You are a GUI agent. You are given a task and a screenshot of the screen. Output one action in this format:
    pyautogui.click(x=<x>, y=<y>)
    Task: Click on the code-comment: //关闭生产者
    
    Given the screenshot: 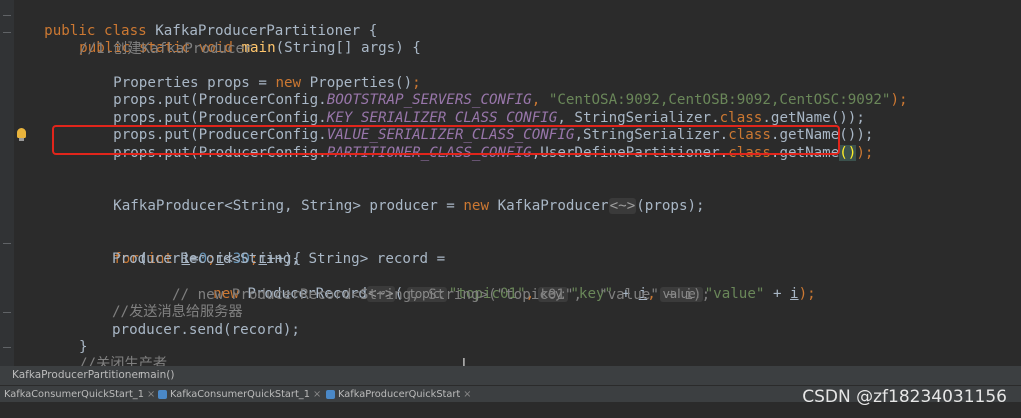 What is the action you would take?
    pyautogui.click(x=123, y=361)
    